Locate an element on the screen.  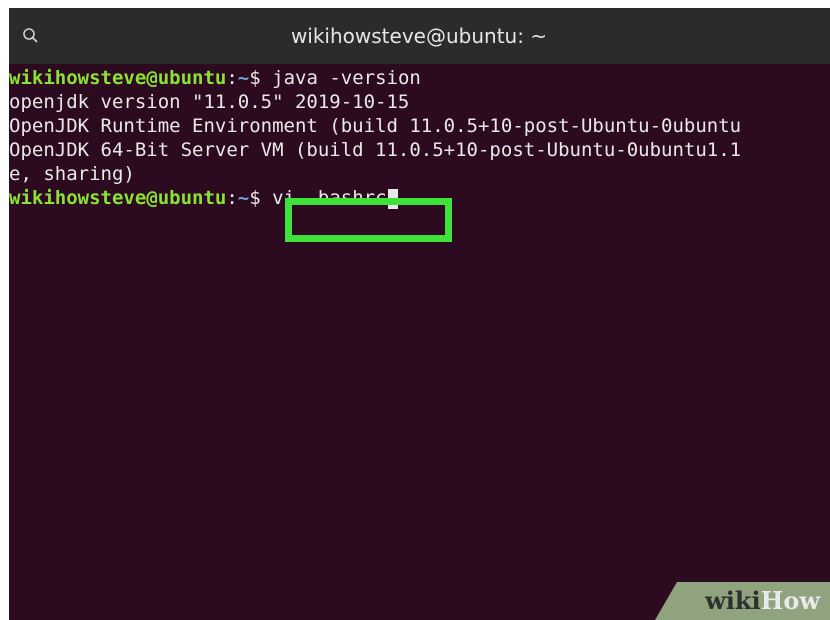
terminal-line: e, sharing) is located at coordinates (72, 174).